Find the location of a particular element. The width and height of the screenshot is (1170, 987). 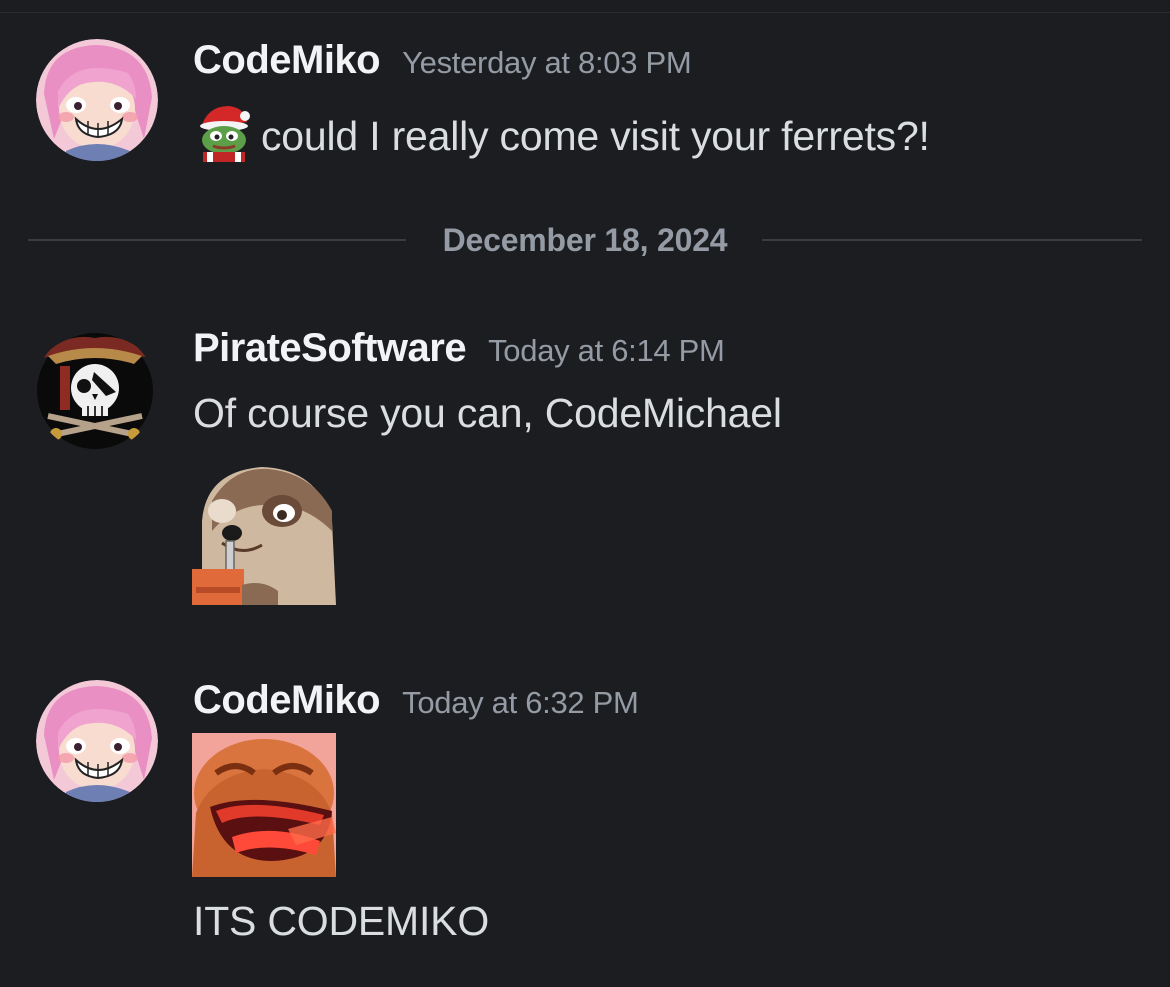

message-text: ITS CODEMIKO is located at coordinates (341, 921).